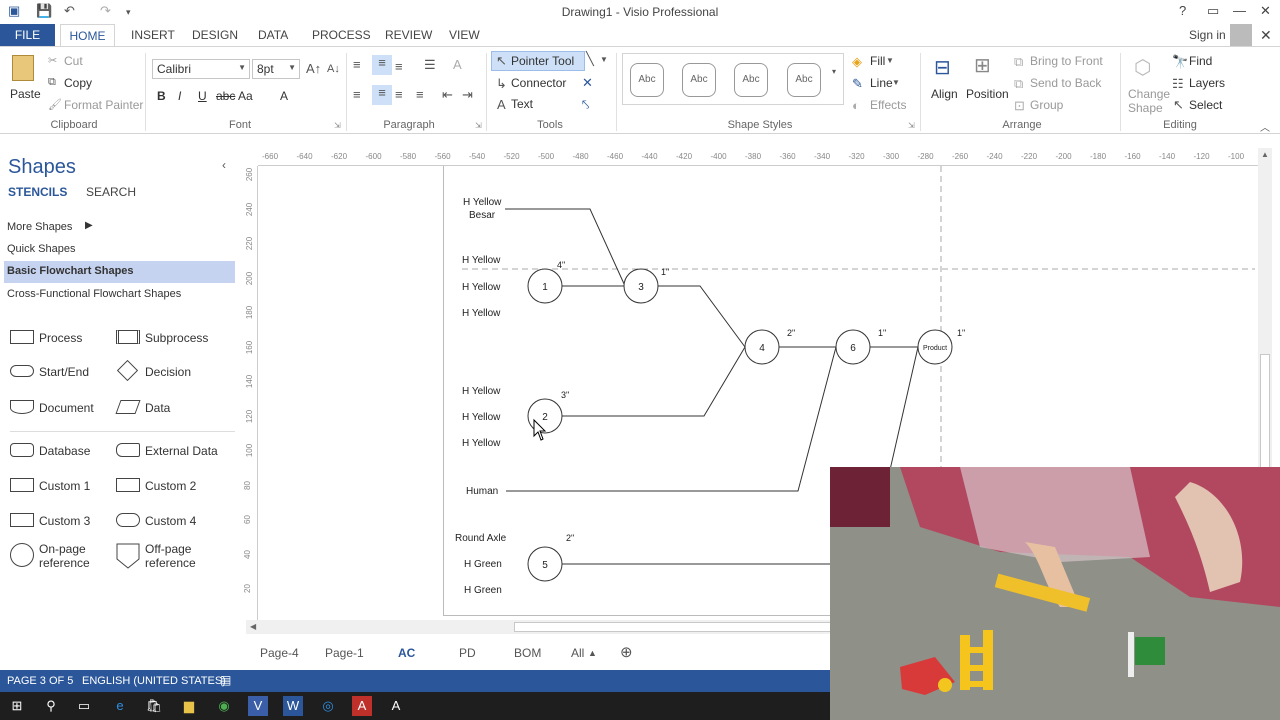 The height and width of the screenshot is (720, 1280). What do you see at coordinates (481, 538) in the screenshot?
I see `part-label: Round Axle` at bounding box center [481, 538].